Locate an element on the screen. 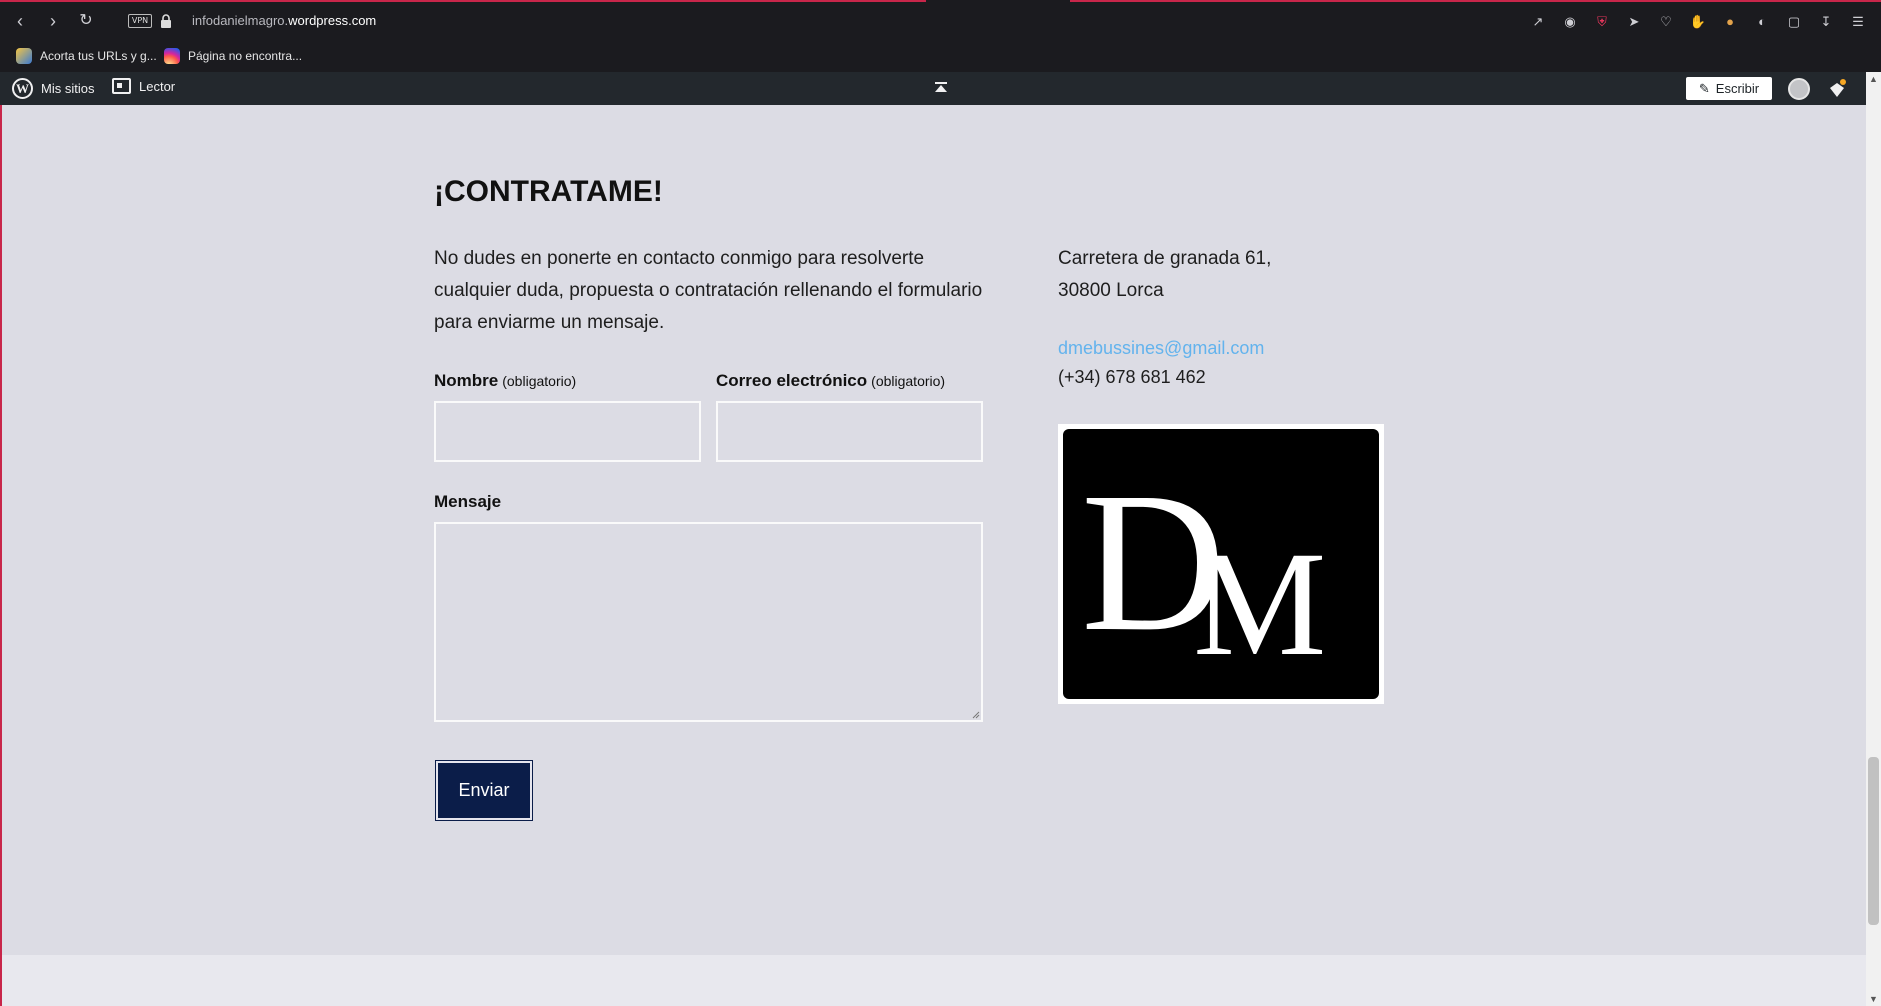  lock-icon is located at coordinates (166, 21).